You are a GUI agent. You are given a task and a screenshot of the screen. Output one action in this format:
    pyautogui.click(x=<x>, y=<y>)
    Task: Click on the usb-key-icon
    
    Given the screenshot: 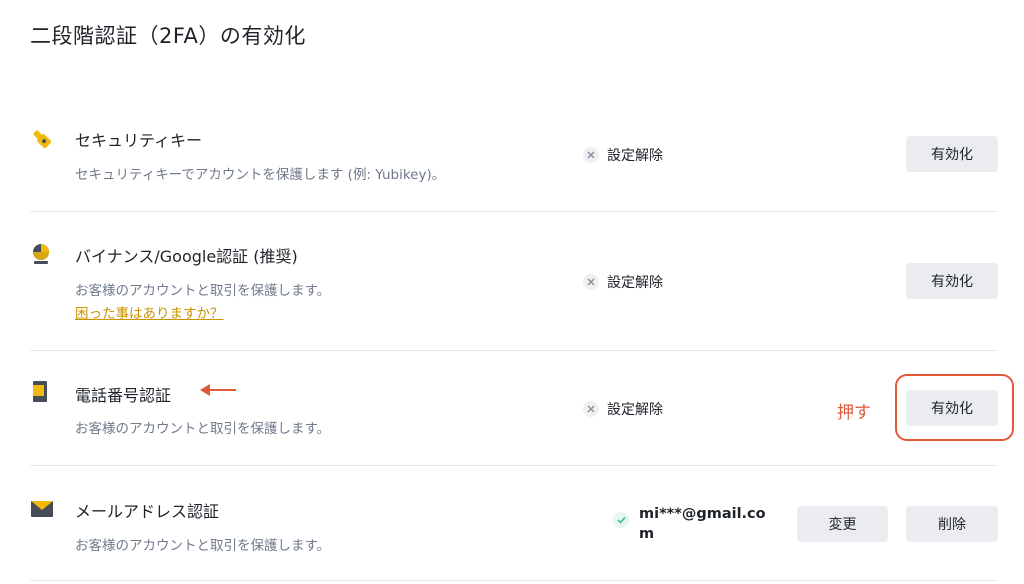 What is the action you would take?
    pyautogui.click(x=42, y=139)
    